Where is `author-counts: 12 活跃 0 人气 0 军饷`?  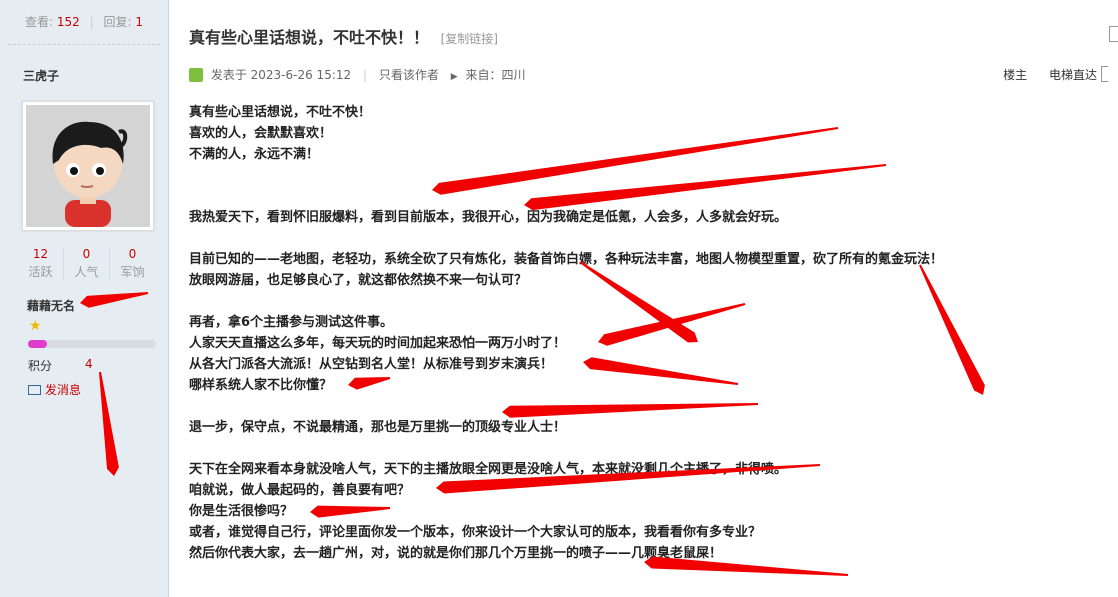
author-counts: 12 活跃 0 人气 0 军饷 is located at coordinates (86, 263).